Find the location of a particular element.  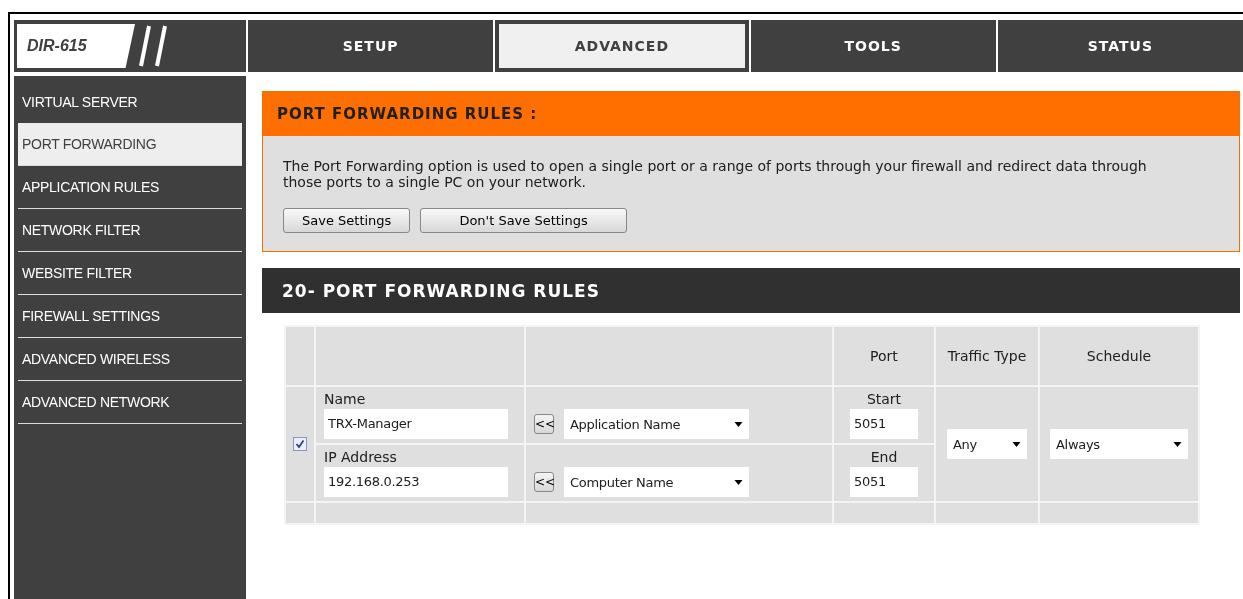

column-header: Port is located at coordinates (884, 356).